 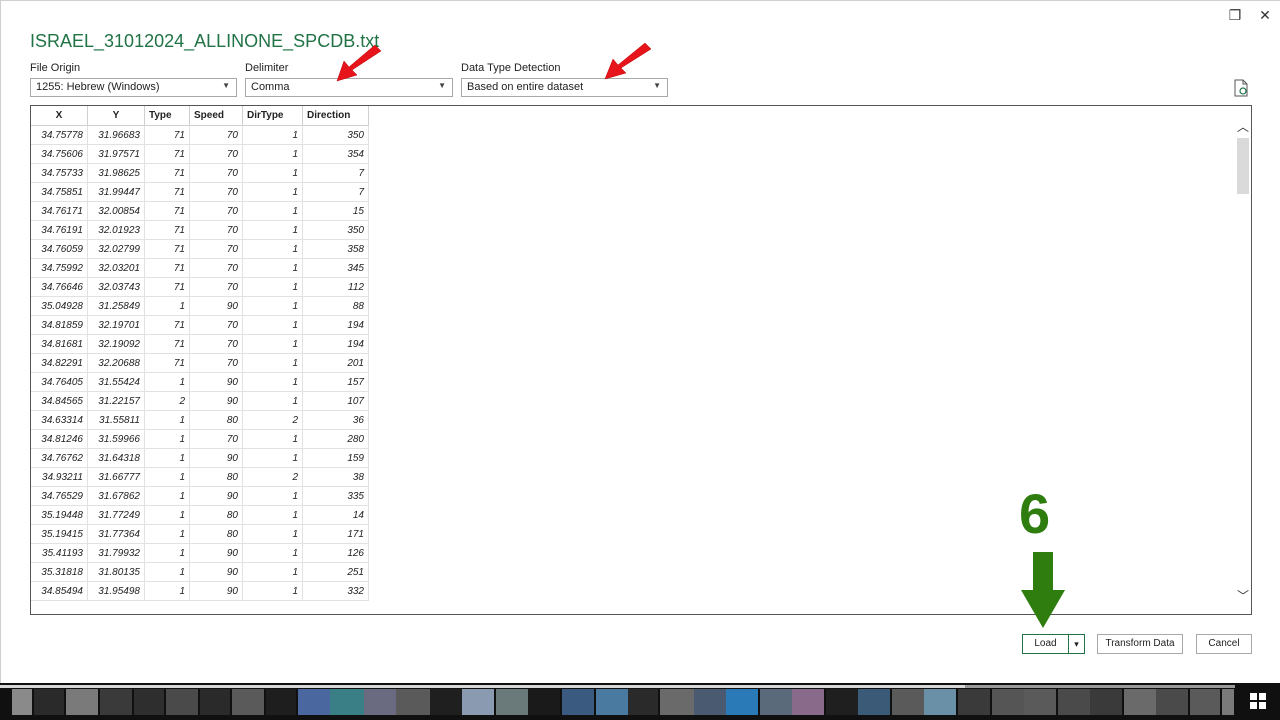 What do you see at coordinates (628, 61) in the screenshot?
I see `red-arrow-data-type` at bounding box center [628, 61].